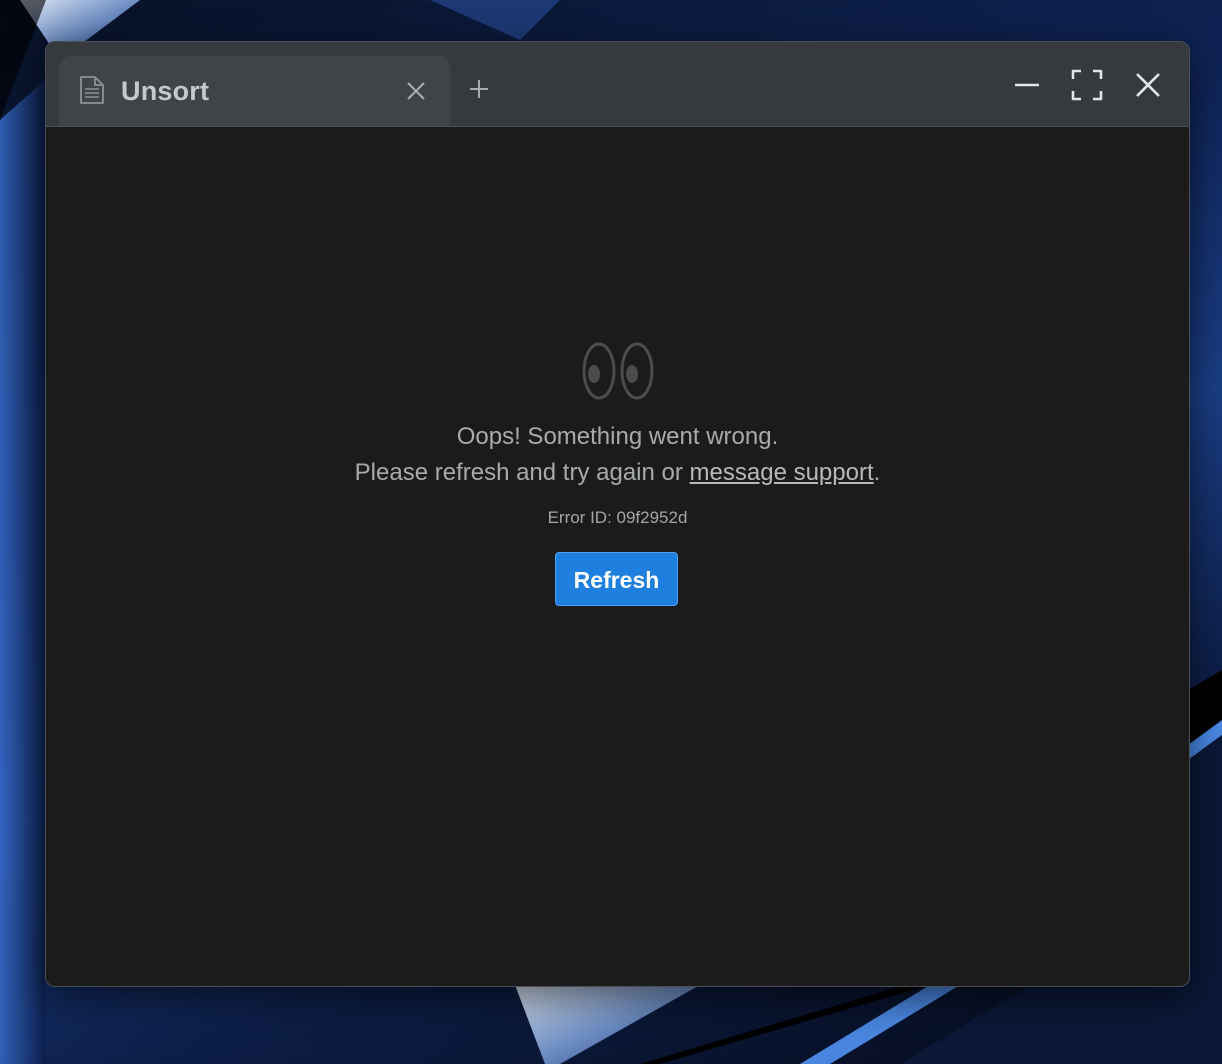  Describe the element at coordinates (616, 579) in the screenshot. I see `refresh-button: Refresh` at that location.